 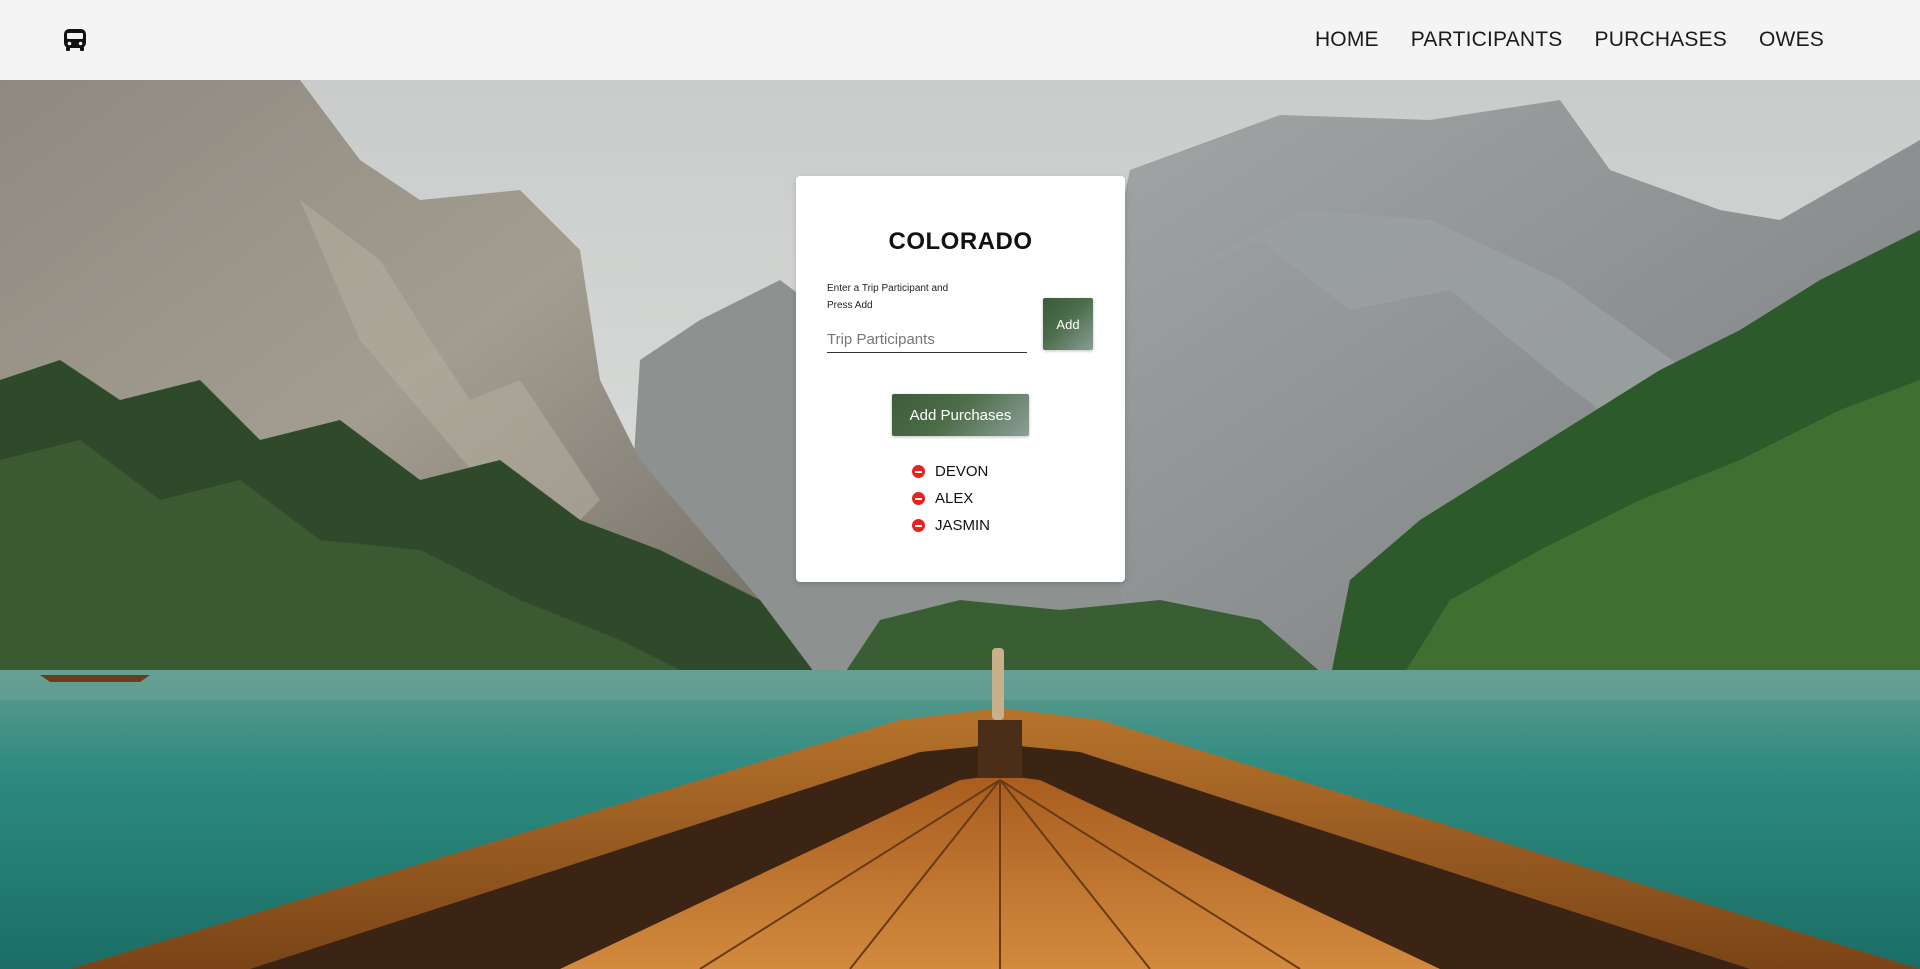 I want to click on list-item: ALEX, so click(x=951, y=498).